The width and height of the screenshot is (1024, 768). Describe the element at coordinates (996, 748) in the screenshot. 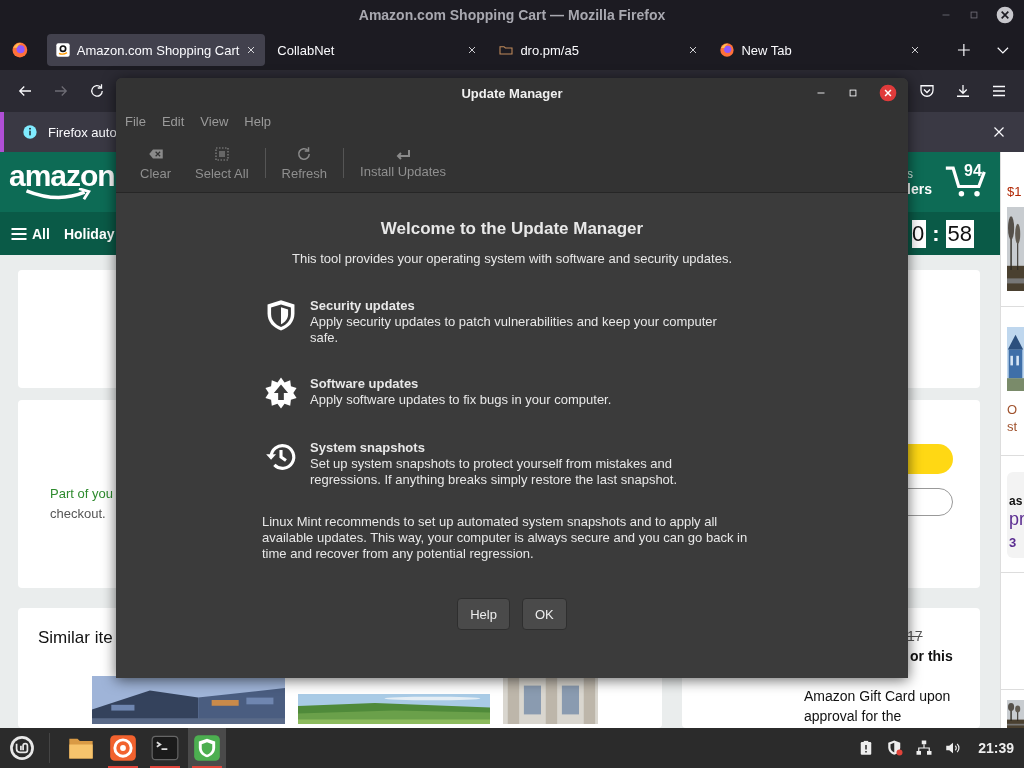

I see `clock: 21:39` at that location.